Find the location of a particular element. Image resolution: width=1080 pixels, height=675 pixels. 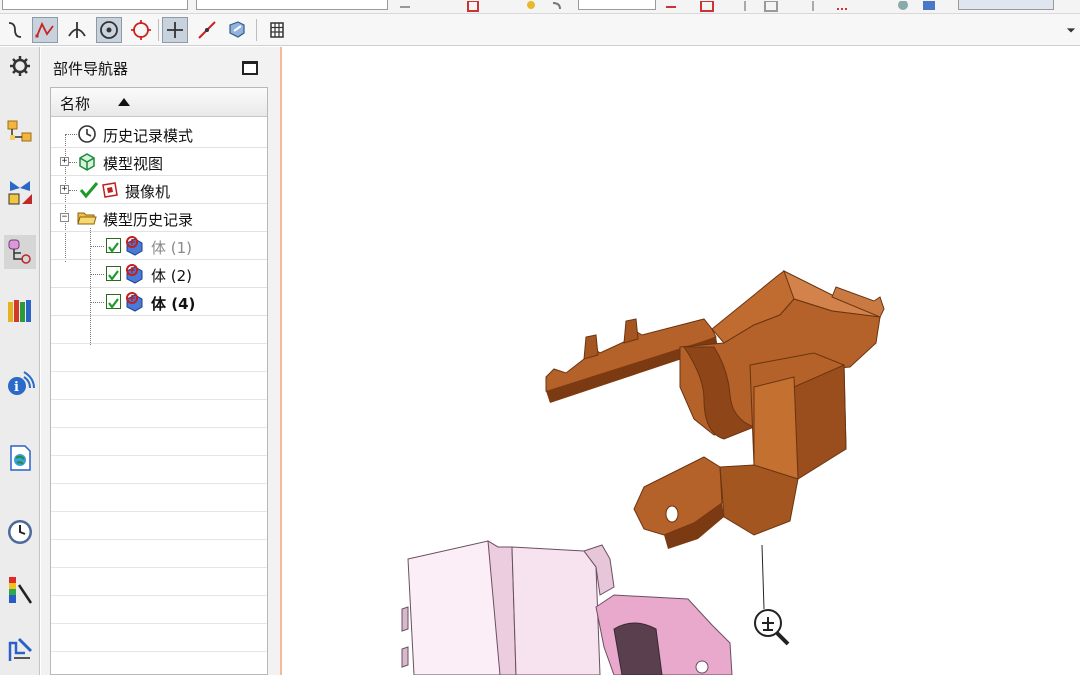

part-navigator-icon is located at coordinates (20, 252).